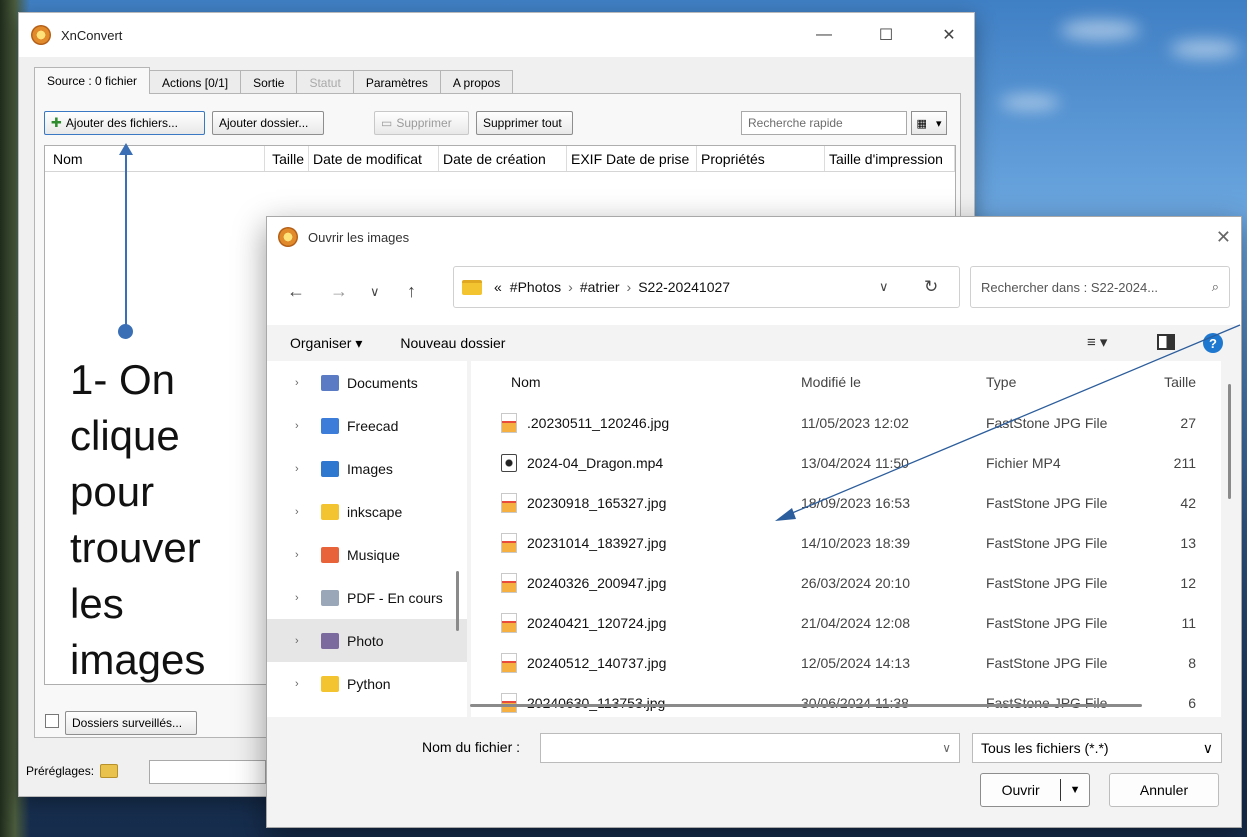 This screenshot has height=837, width=1247. I want to click on breadcrumb-atrier: #atrier, so click(600, 287).